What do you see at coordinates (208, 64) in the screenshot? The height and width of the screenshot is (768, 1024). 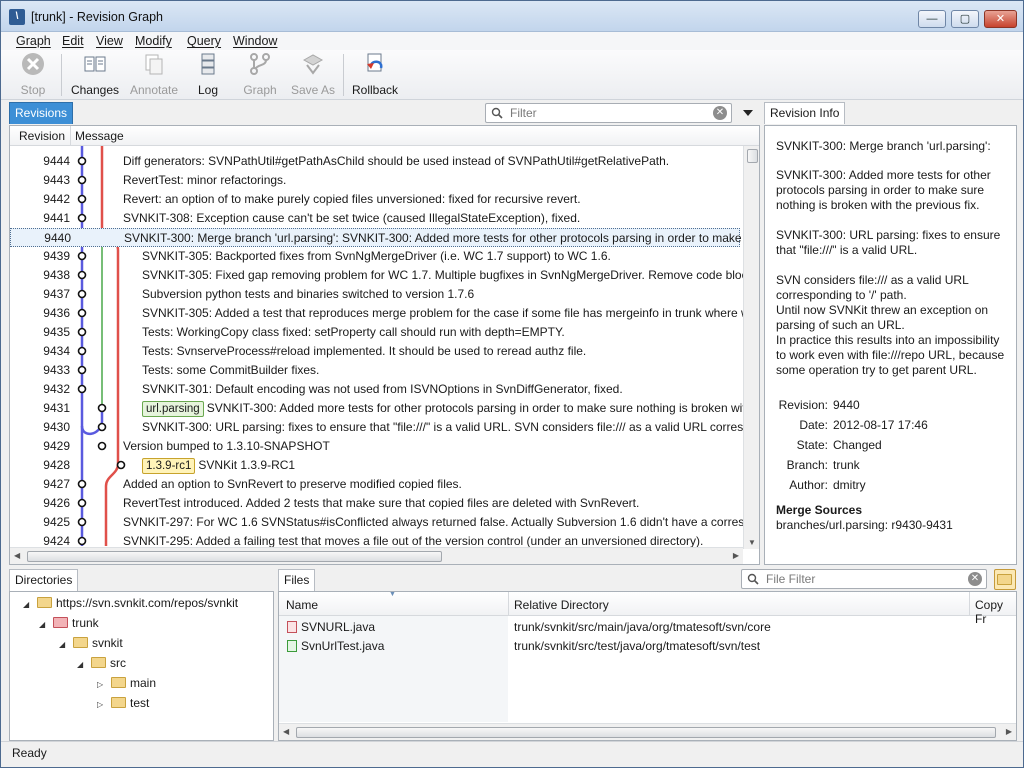 I see `log-icon` at bounding box center [208, 64].